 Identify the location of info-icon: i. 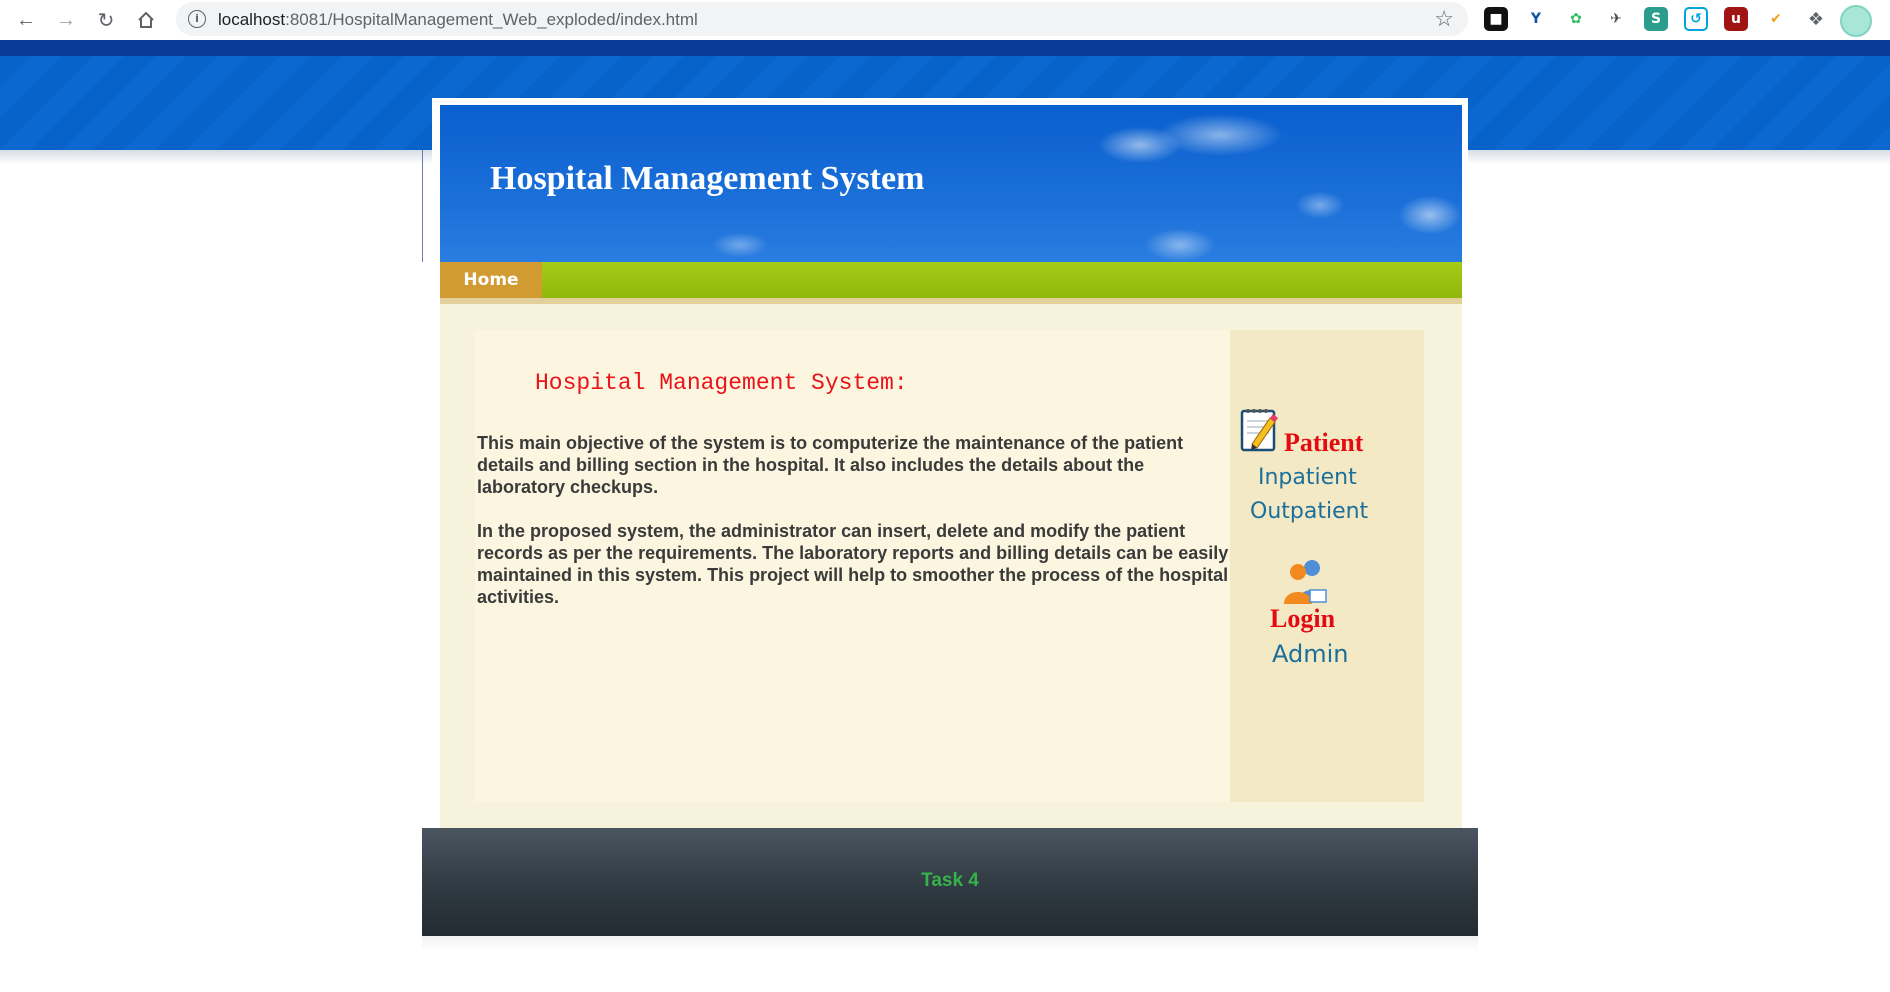
(197, 19).